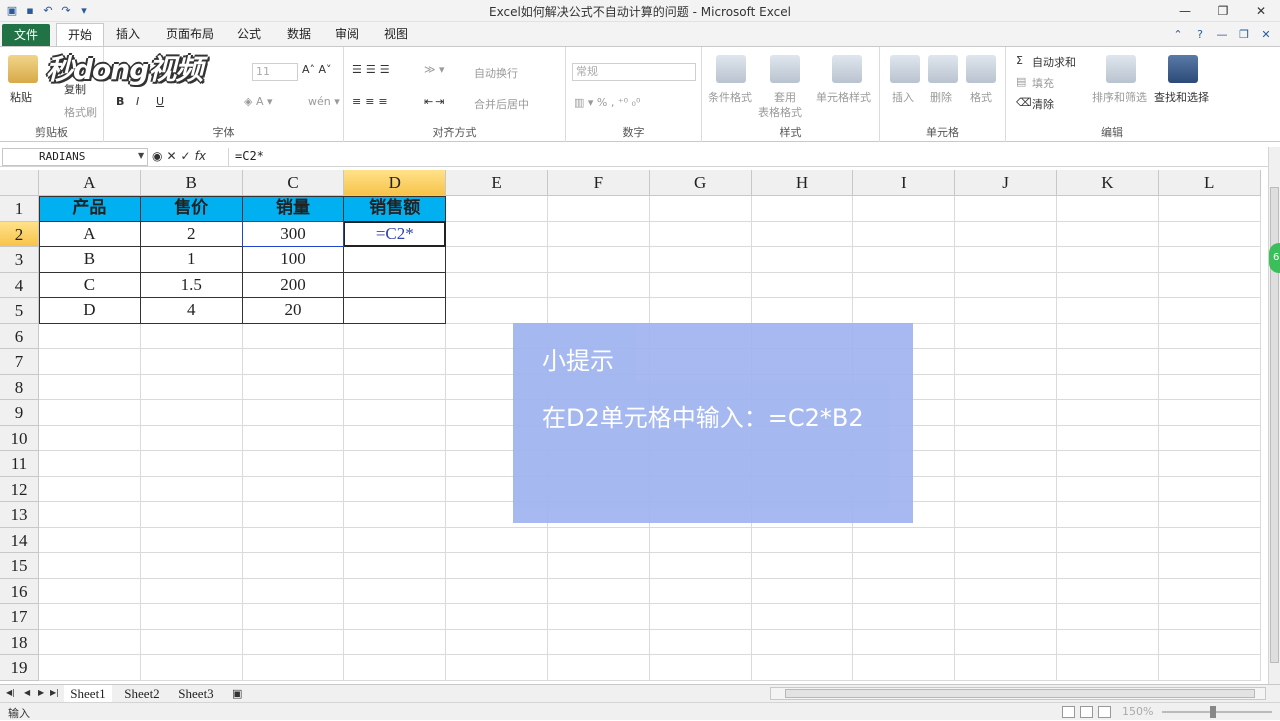 Image resolution: width=1280 pixels, height=721 pixels. Describe the element at coordinates (395, 183) in the screenshot. I see `column-header-d: D` at that location.